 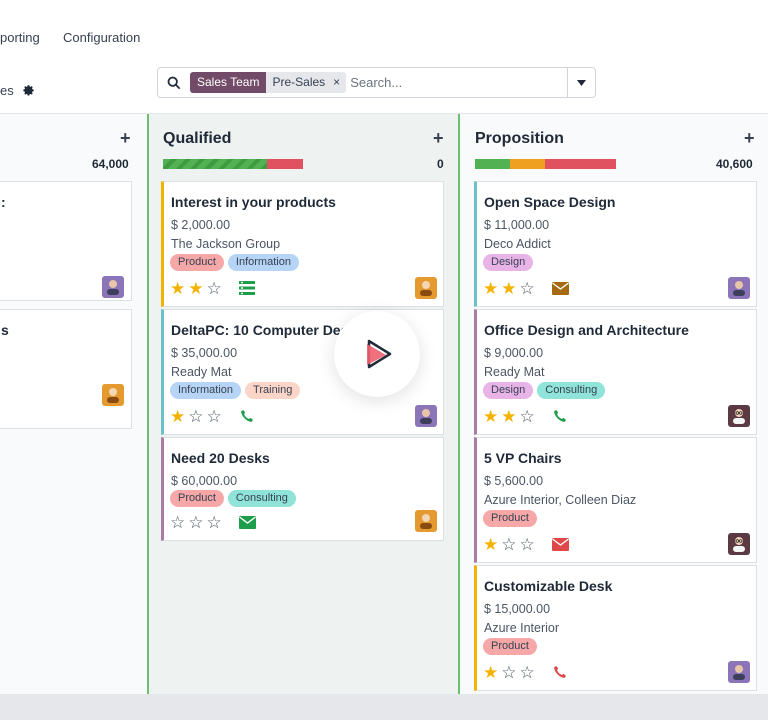 I want to click on column-total: 40,600, so click(x=734, y=164).